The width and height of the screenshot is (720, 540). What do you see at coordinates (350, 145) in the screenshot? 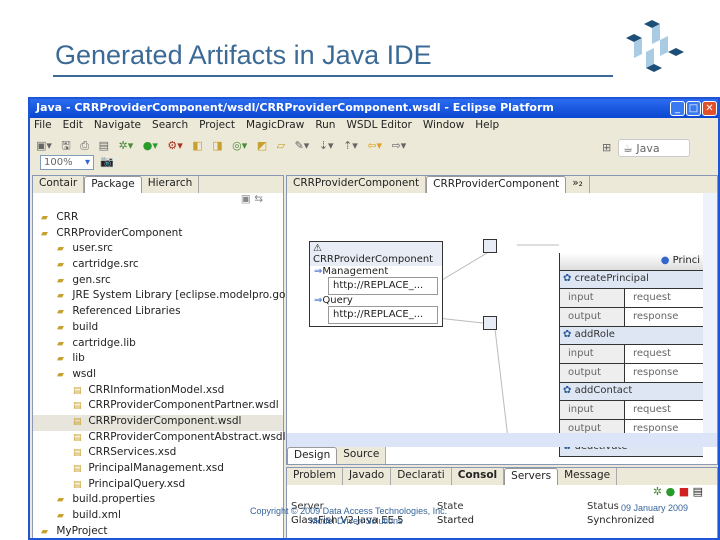
I see `prev-annotation-icon: ⇡▾` at bounding box center [350, 145].